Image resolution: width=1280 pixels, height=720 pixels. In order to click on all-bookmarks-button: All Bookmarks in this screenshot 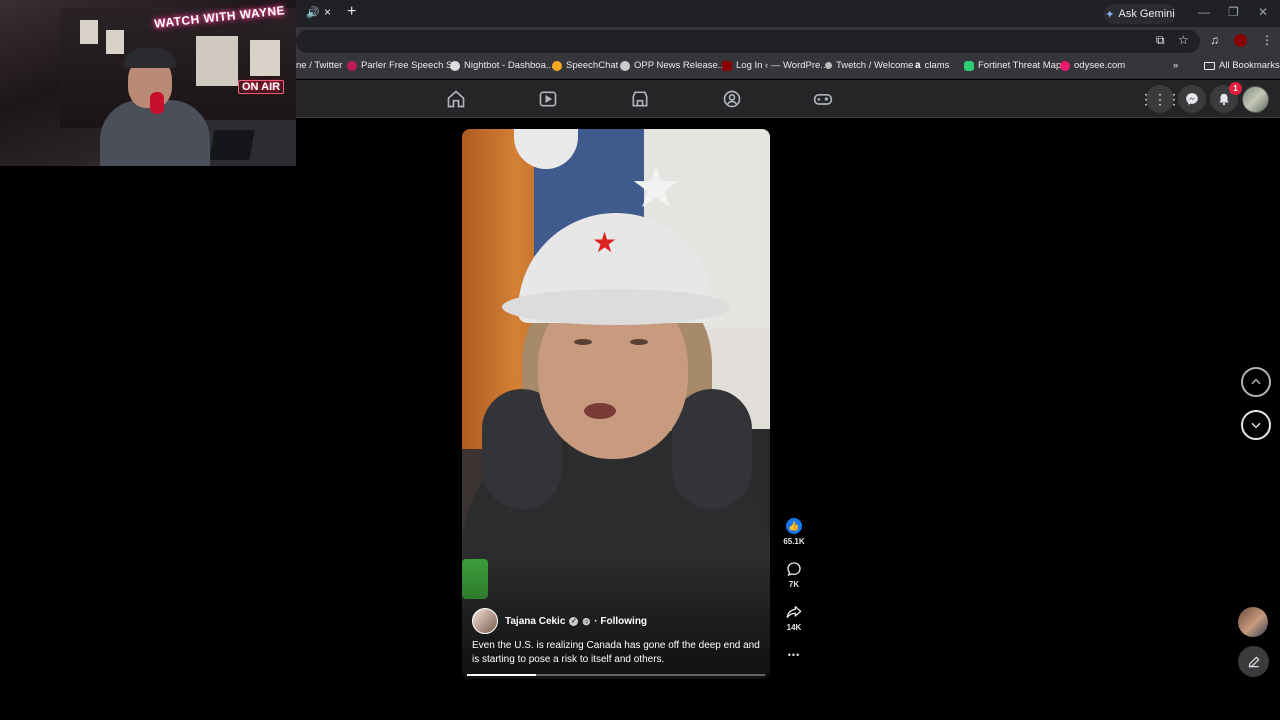, I will do `click(1242, 65)`.